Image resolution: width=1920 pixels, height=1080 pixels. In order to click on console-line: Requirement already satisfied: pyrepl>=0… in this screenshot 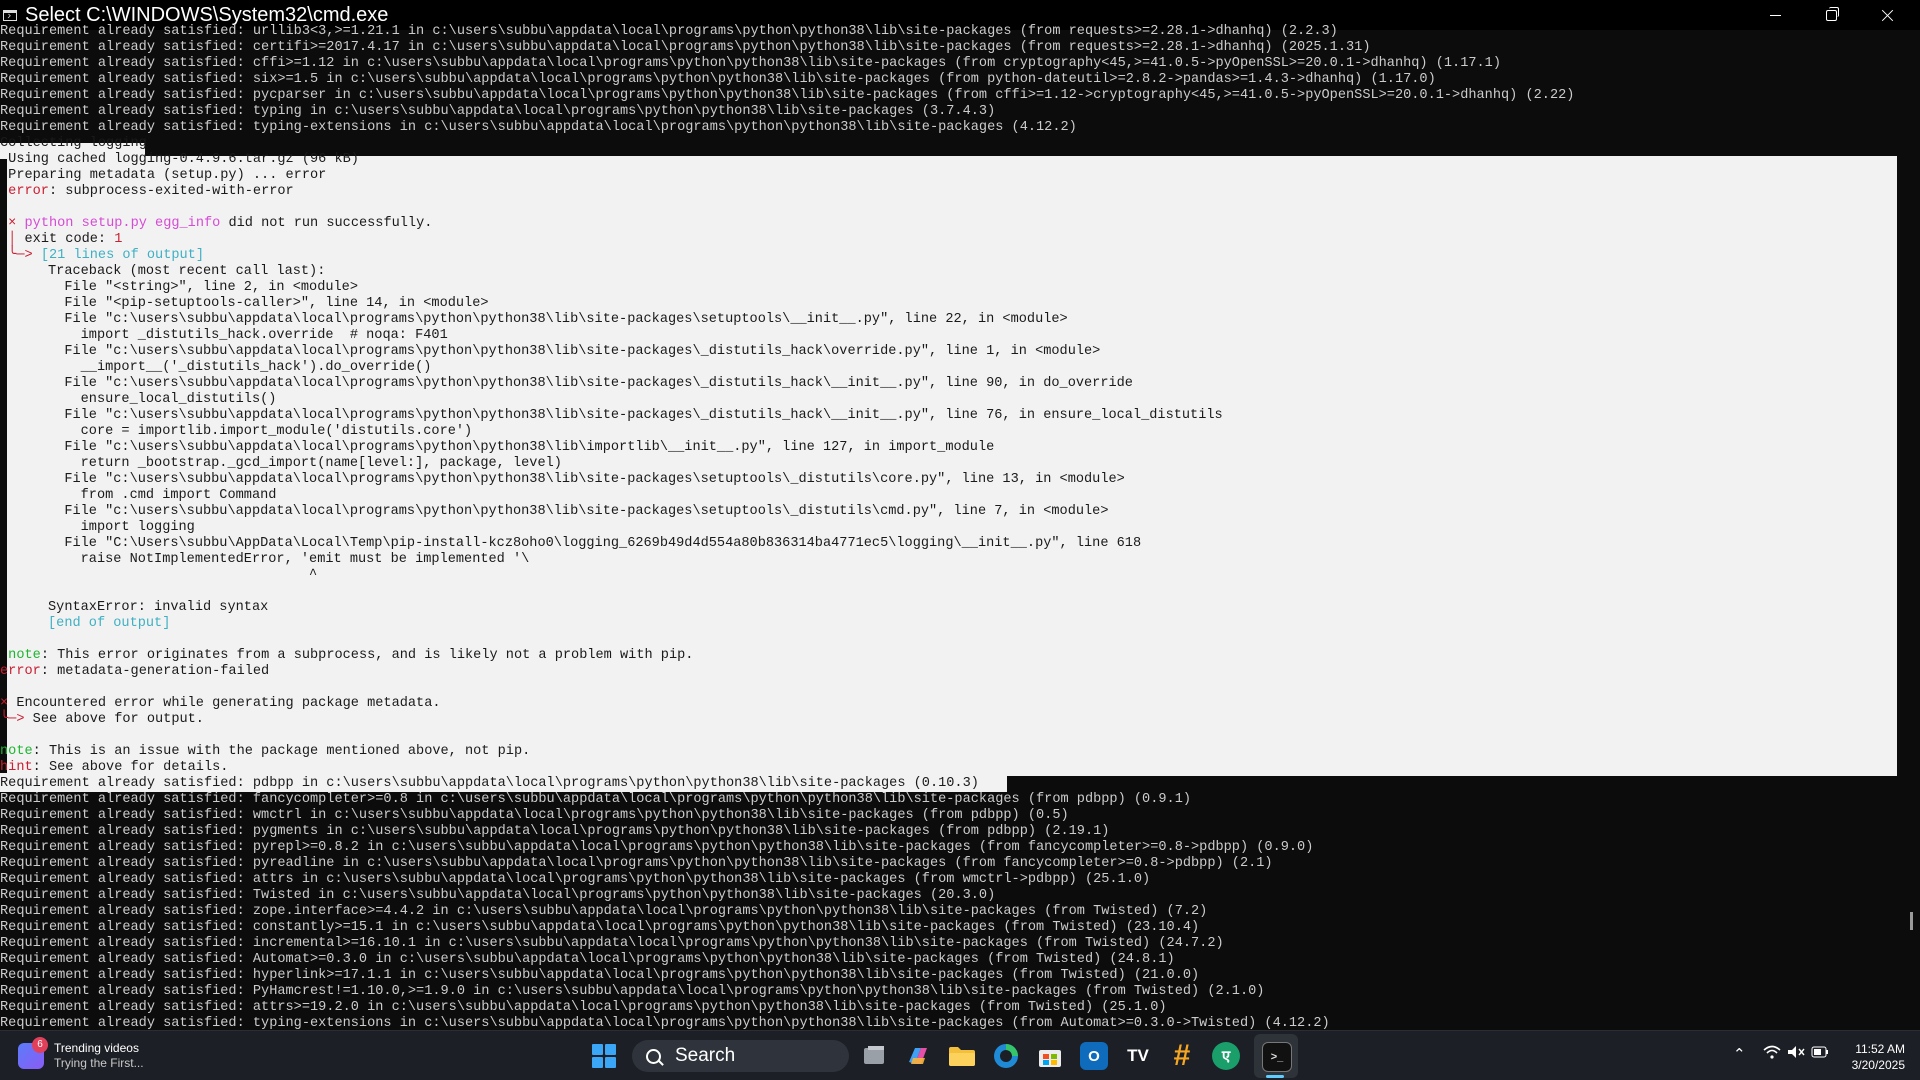, I will do `click(657, 847)`.